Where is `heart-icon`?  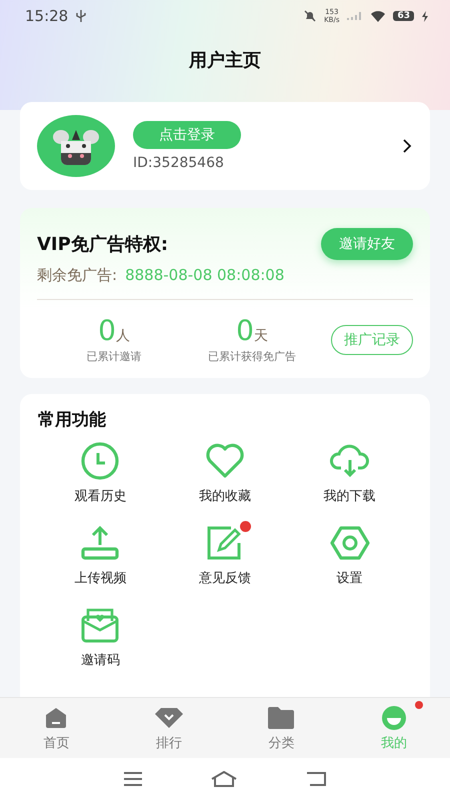
heart-icon is located at coordinates (224, 461).